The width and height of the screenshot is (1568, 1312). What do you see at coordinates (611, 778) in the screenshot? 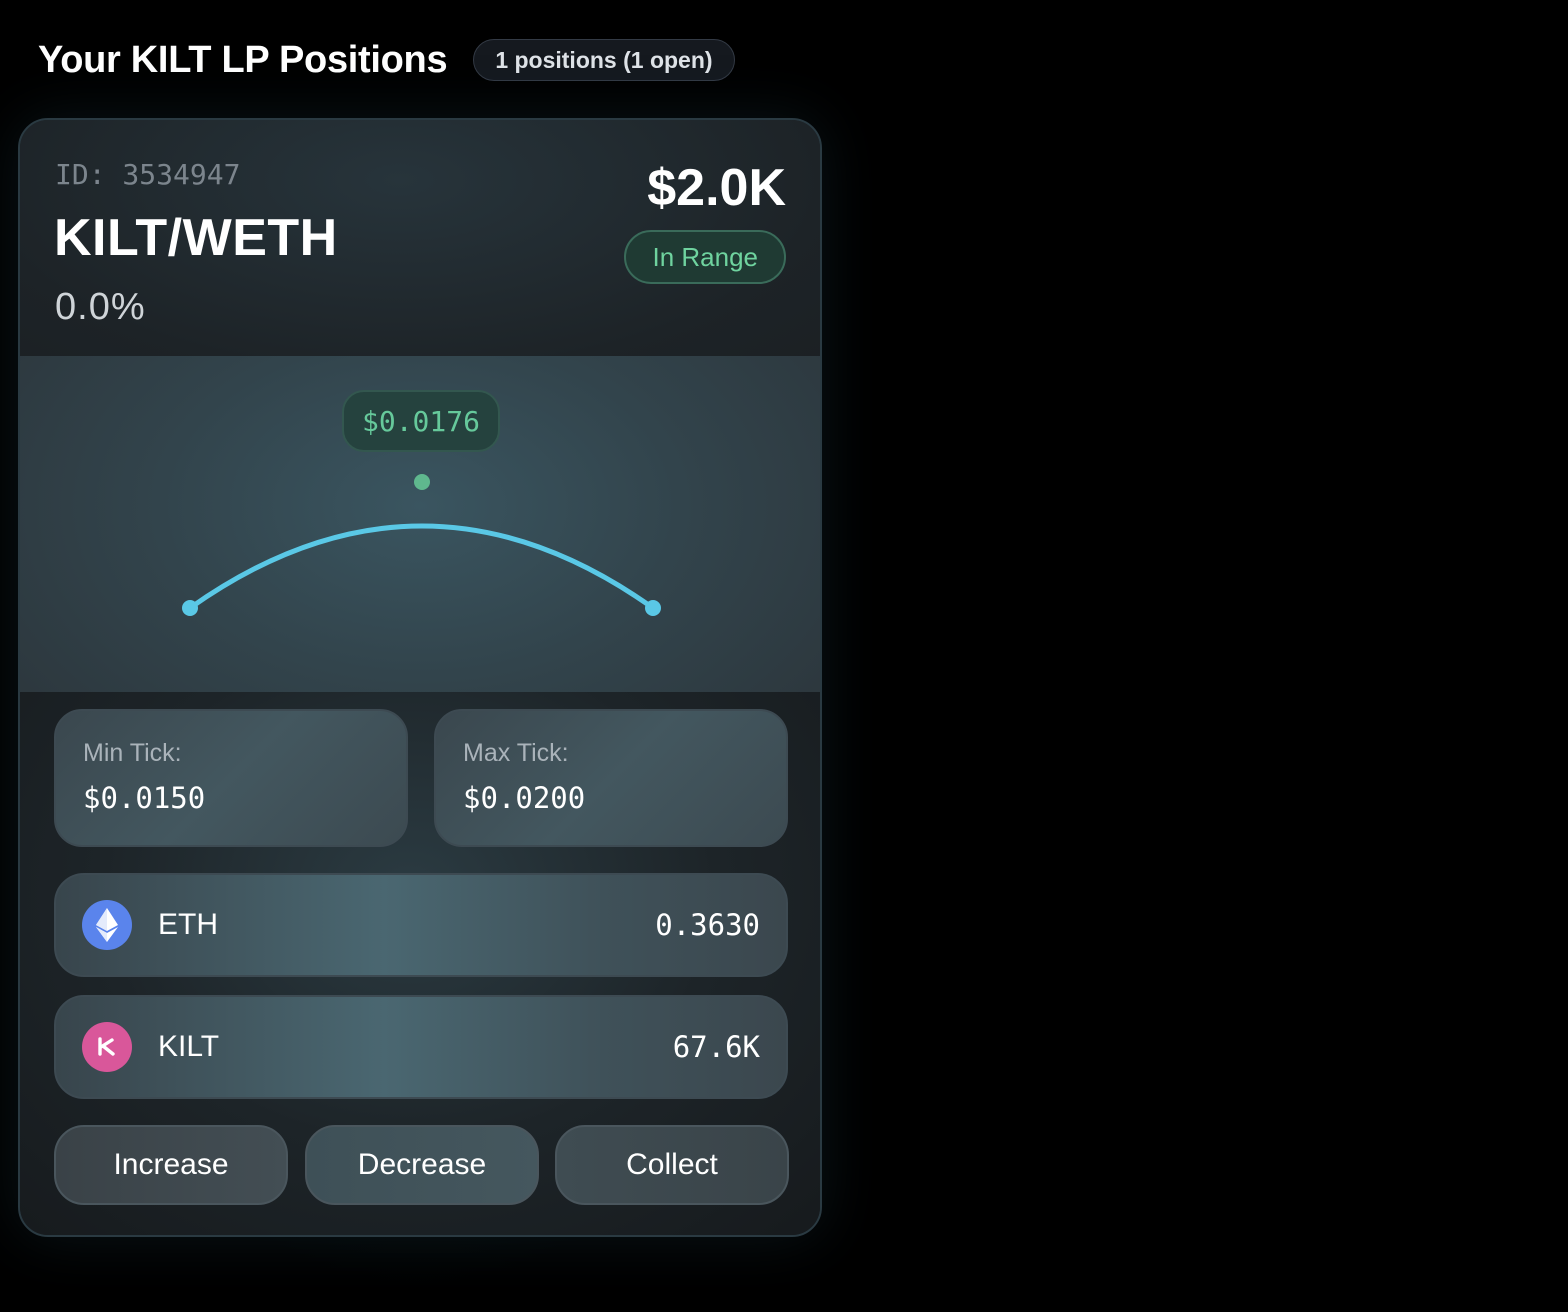
I see `max-tick-box: Max Tick: $0.0200` at bounding box center [611, 778].